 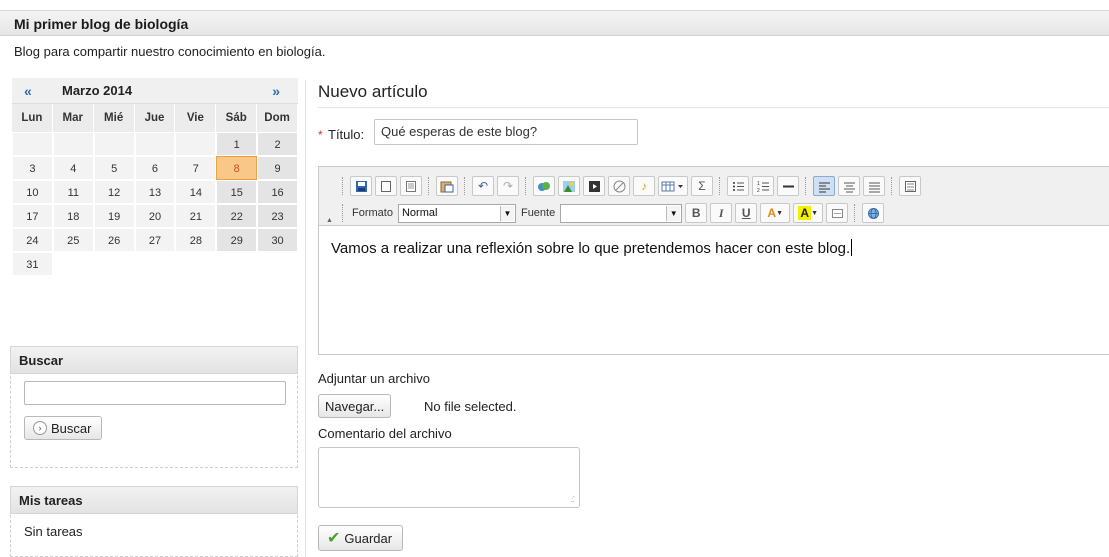 I want to click on svg-text: 1, so click(x=758, y=184).